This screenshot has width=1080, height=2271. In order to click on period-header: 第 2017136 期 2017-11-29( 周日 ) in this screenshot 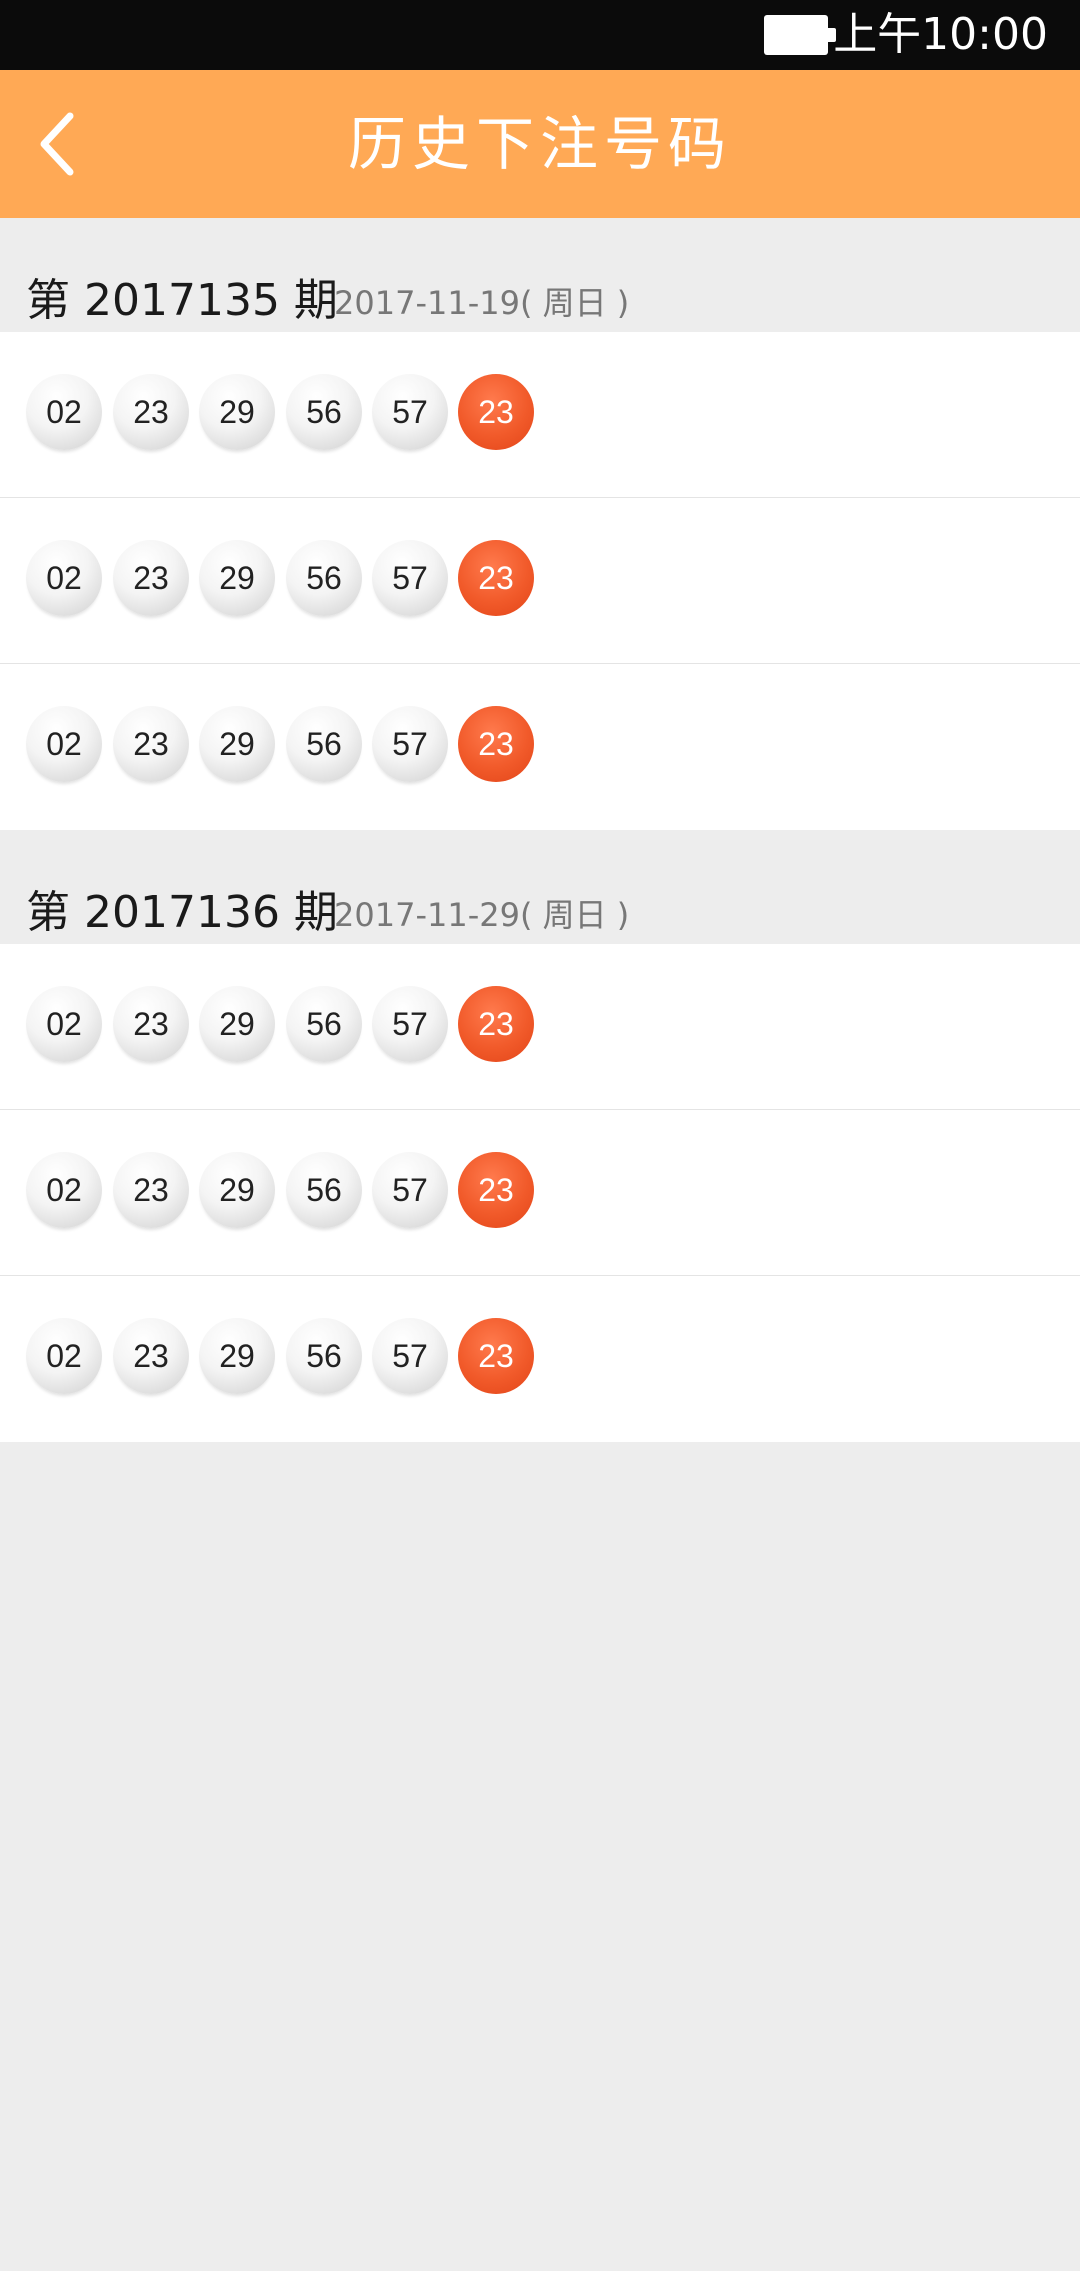, I will do `click(540, 887)`.